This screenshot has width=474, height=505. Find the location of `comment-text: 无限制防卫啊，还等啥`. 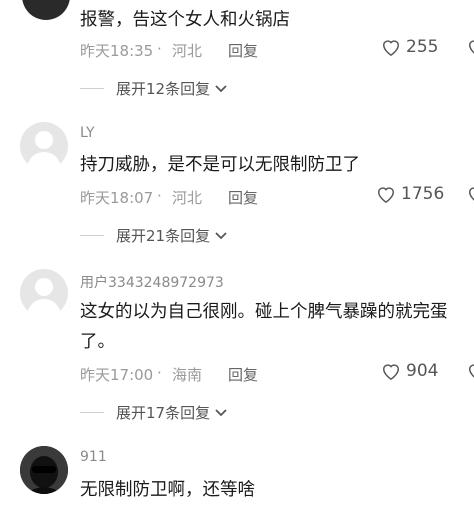

comment-text: 无限制防卫啊，还等啥 is located at coordinates (167, 490).